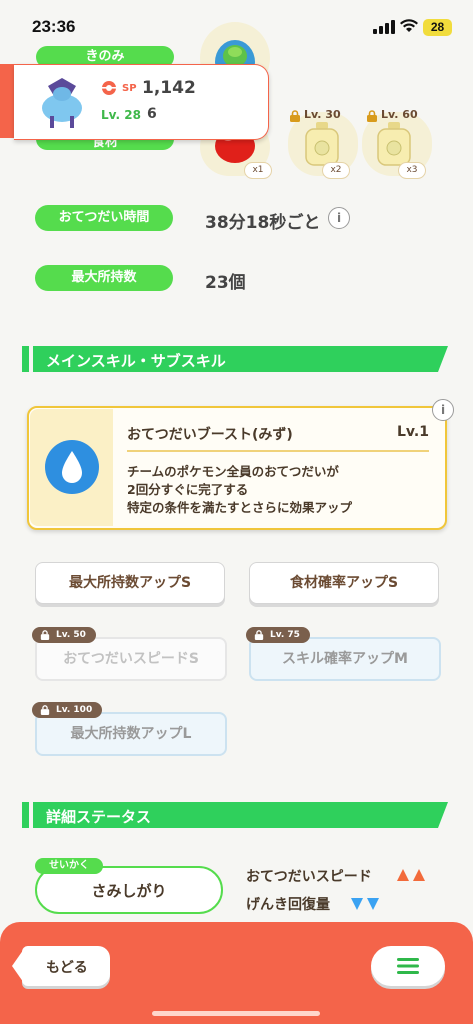 The image size is (473, 1024). What do you see at coordinates (336, 170) in the screenshot?
I see `ingredient-2-qty: x2` at bounding box center [336, 170].